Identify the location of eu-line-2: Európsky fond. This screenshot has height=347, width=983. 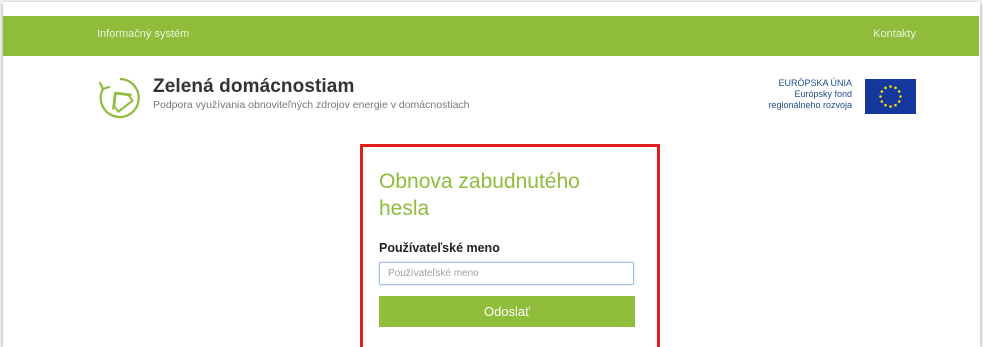
(823, 94).